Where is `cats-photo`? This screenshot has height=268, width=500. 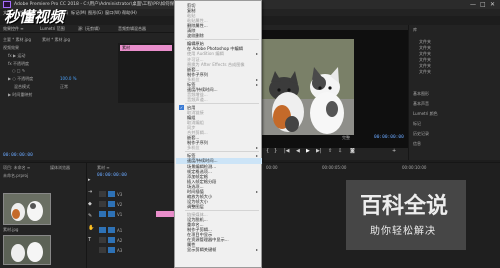
cats-photo is located at coordinates (308, 87).